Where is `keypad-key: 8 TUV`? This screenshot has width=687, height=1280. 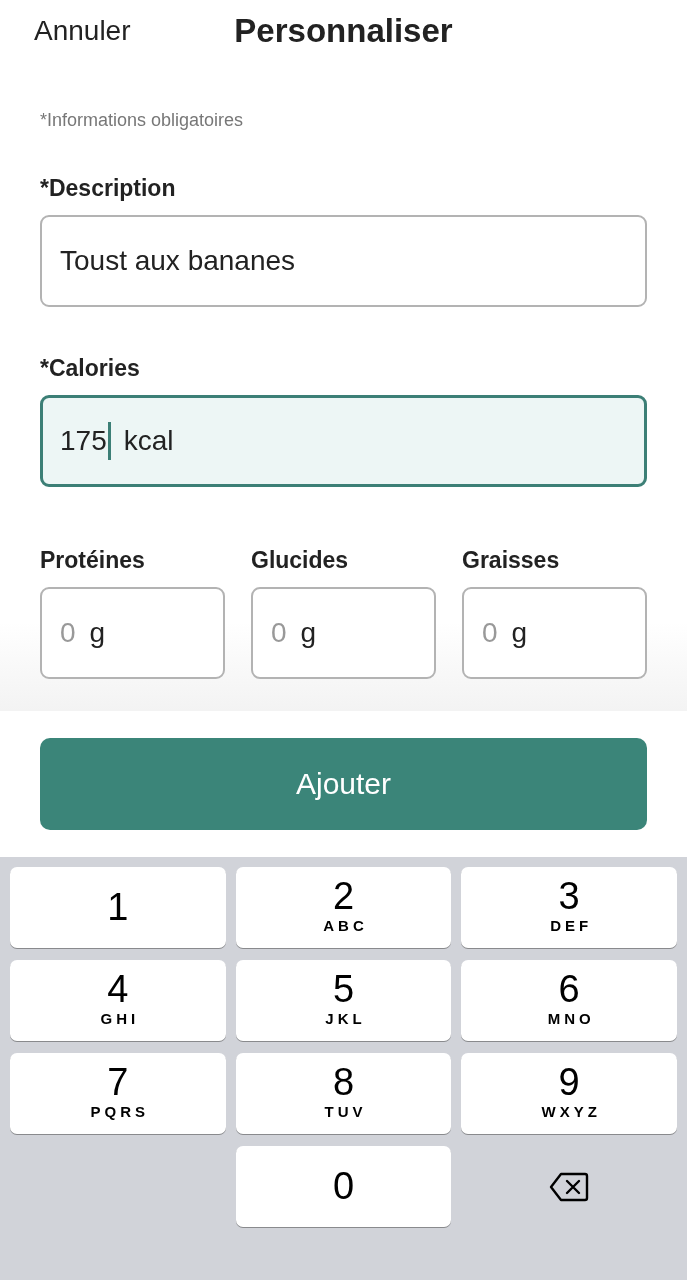 keypad-key: 8 TUV is located at coordinates (343, 1093).